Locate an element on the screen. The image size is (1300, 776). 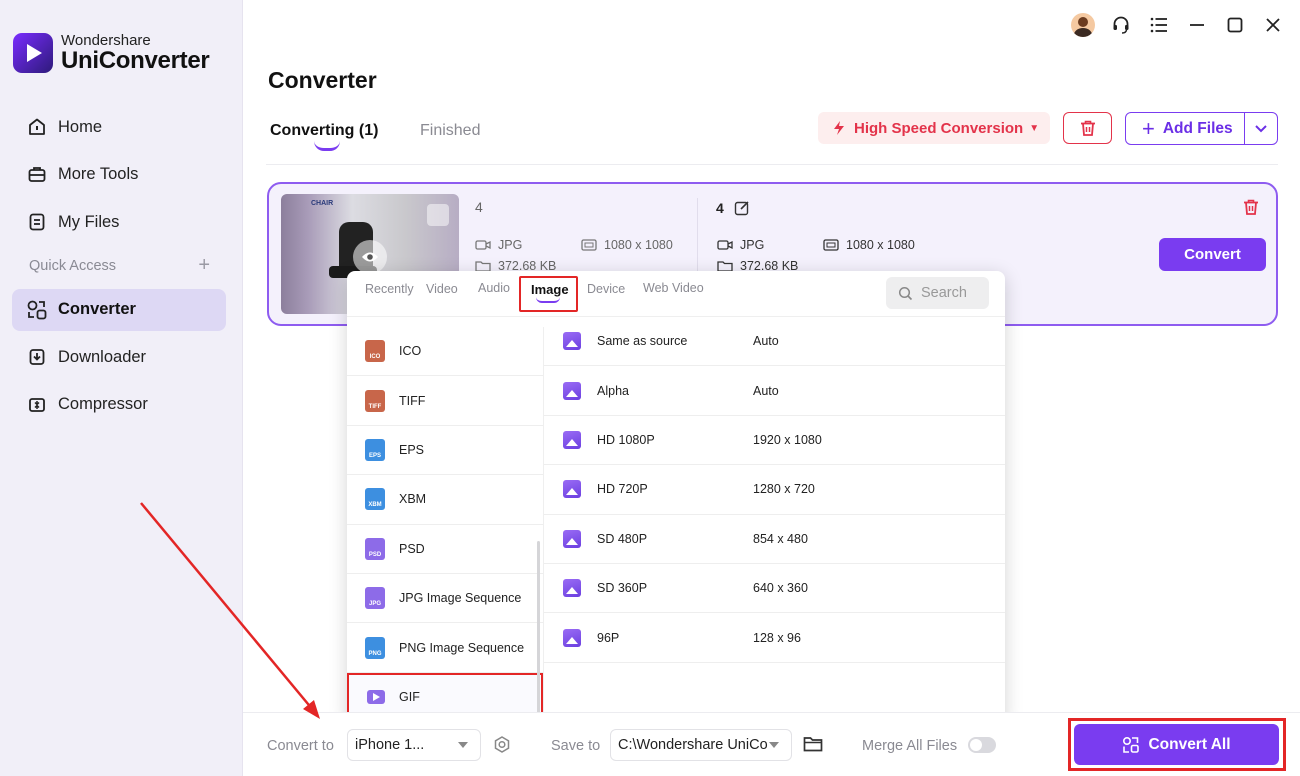
format-label: PSD is located at coordinates (412, 548).